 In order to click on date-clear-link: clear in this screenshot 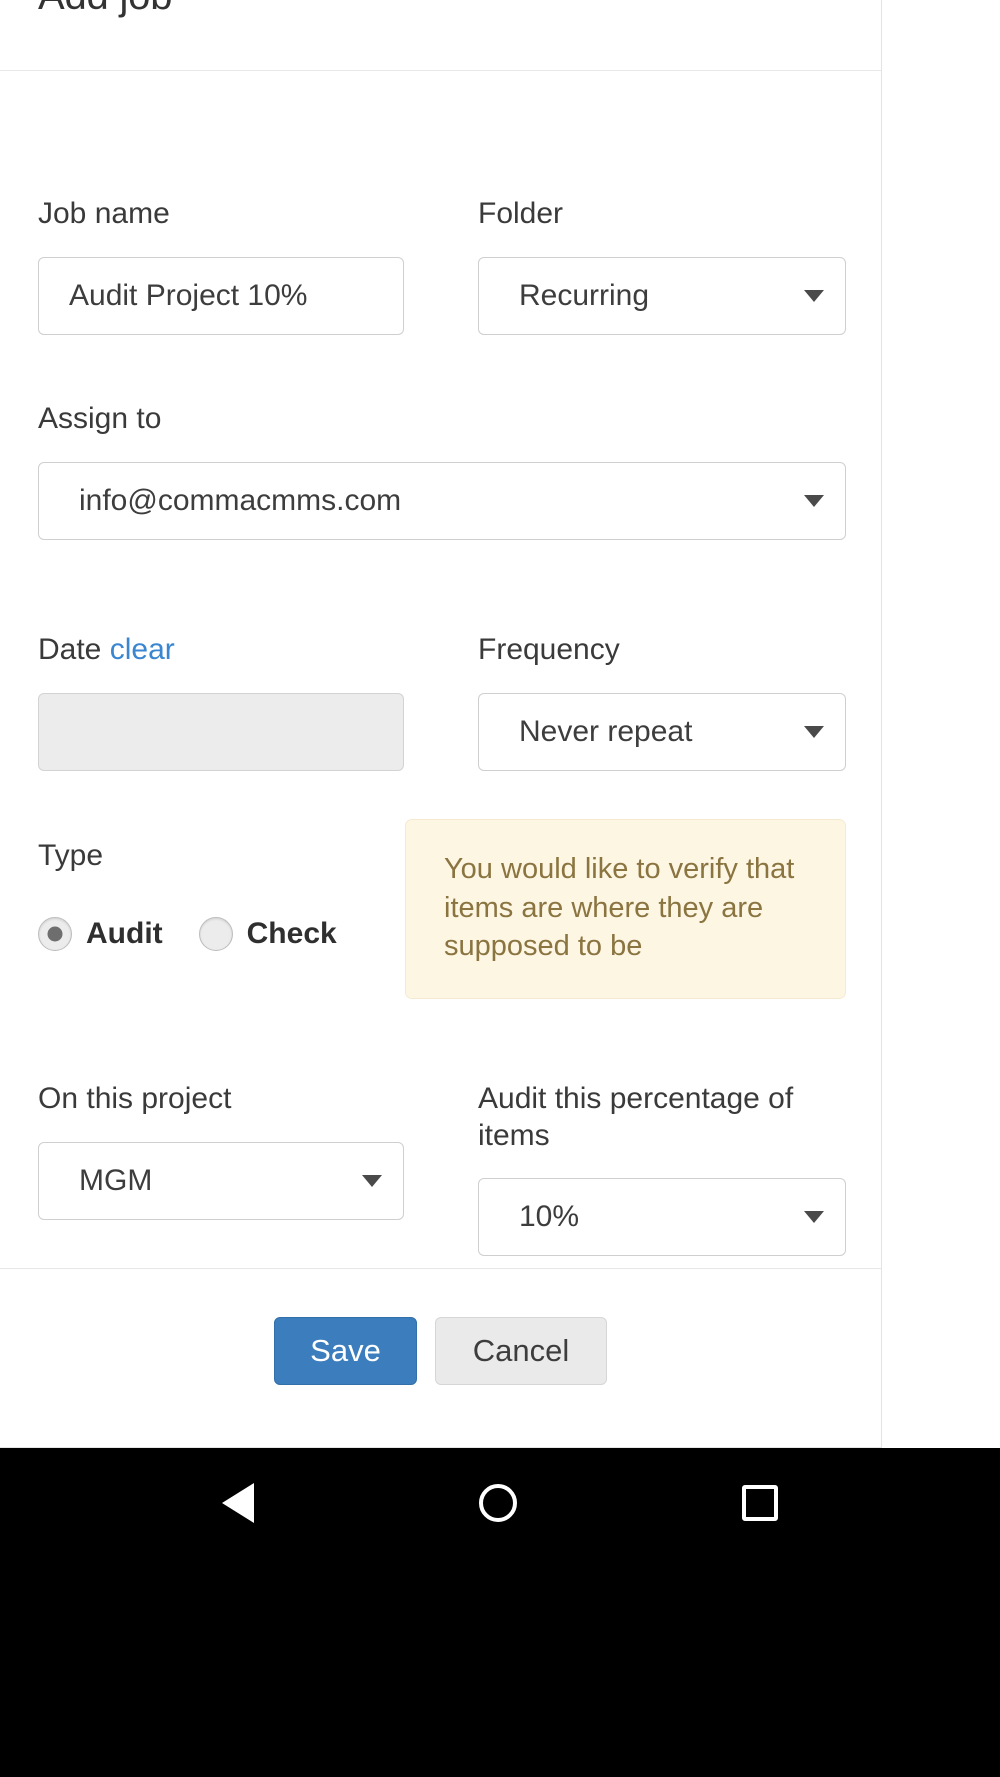, I will do `click(142, 649)`.